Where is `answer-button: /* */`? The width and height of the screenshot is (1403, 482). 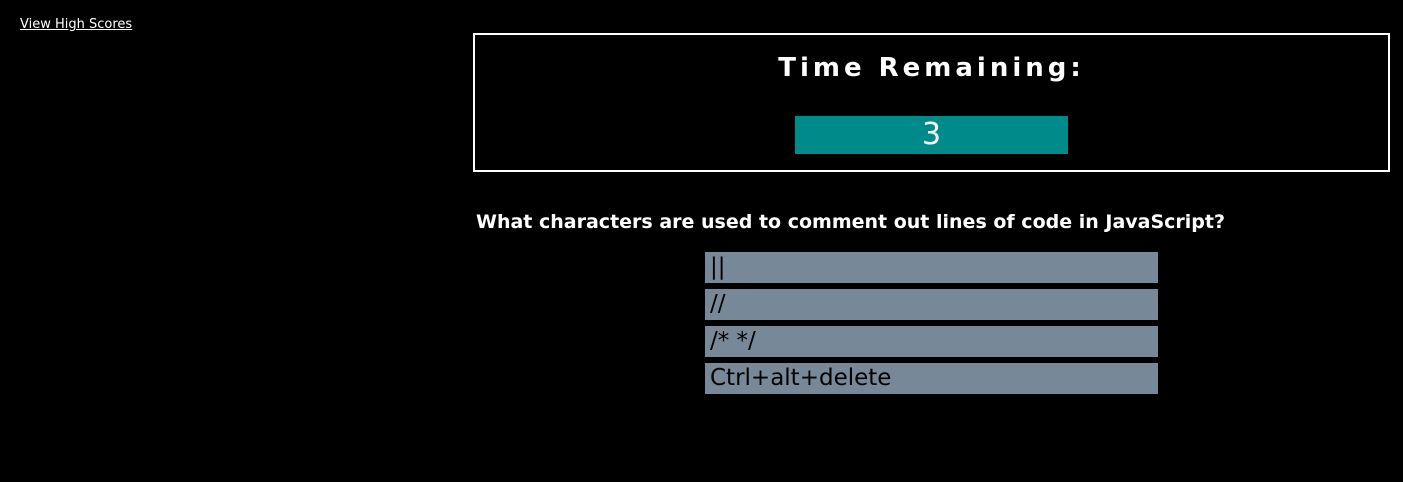 answer-button: /* */ is located at coordinates (931, 341).